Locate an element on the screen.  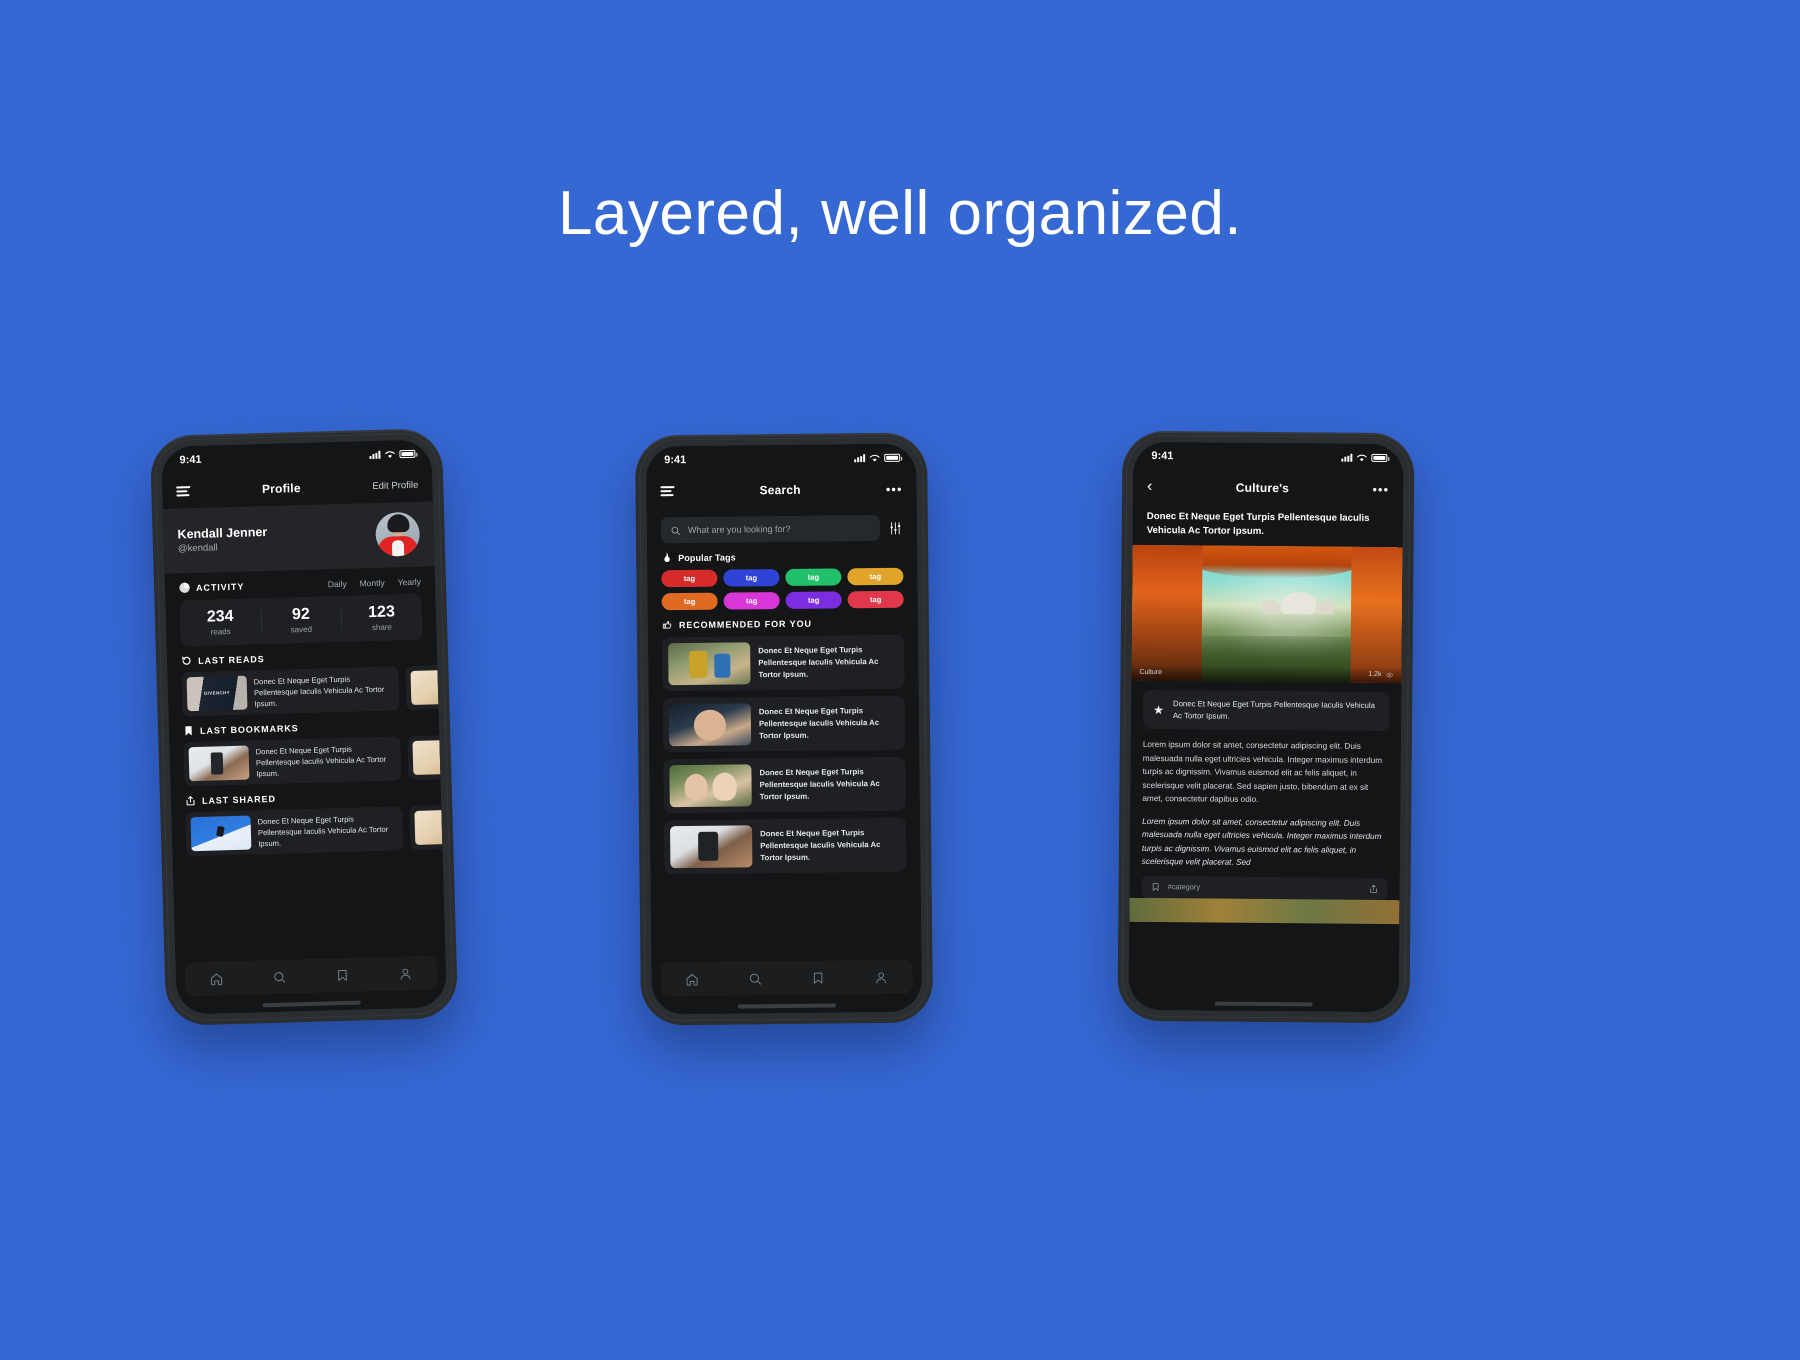
search-row: What are you looking for? is located at coordinates (782, 525).